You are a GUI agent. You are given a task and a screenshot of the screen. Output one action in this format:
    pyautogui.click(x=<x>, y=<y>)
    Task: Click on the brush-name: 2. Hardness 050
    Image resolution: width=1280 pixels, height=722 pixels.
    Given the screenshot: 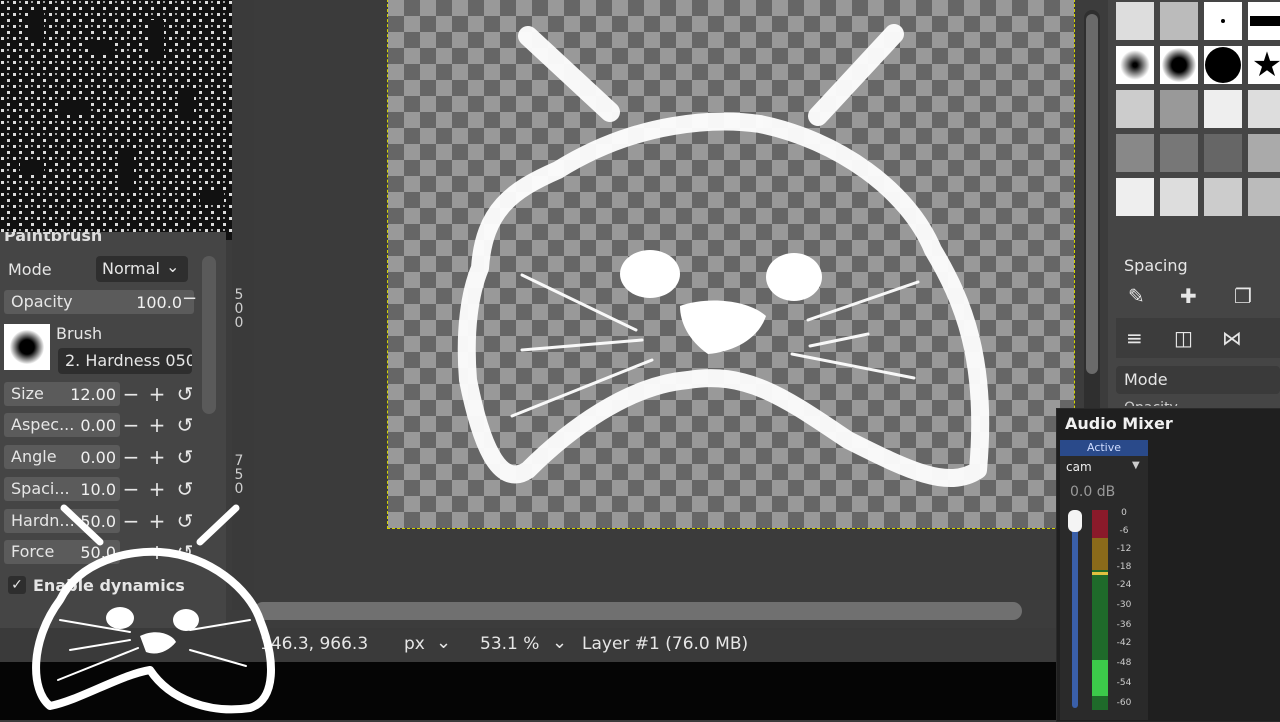 What is the action you would take?
    pyautogui.click(x=128, y=360)
    